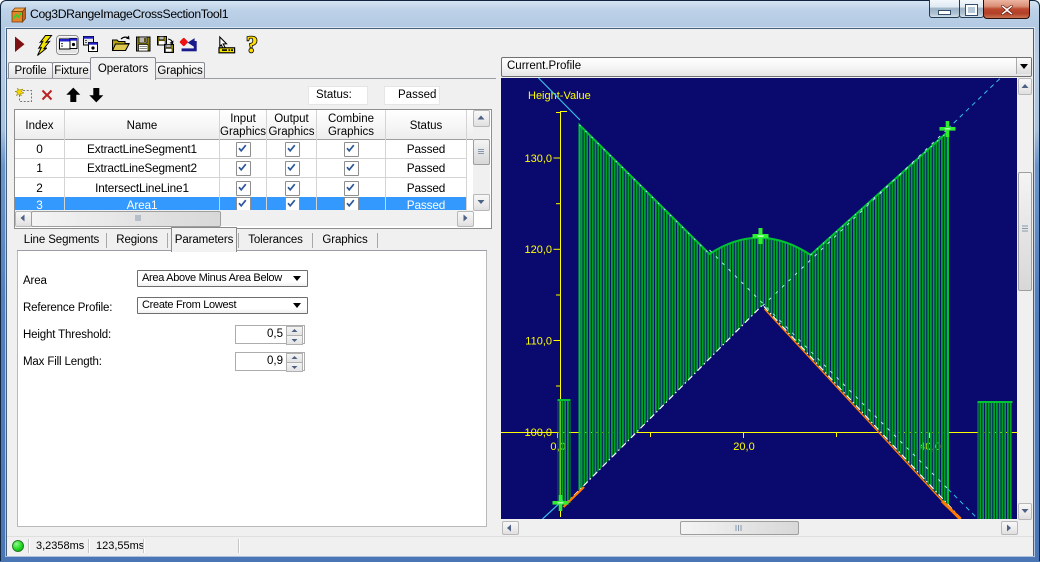 Image resolution: width=1040 pixels, height=562 pixels. I want to click on svg-text: 100,0, so click(538, 433).